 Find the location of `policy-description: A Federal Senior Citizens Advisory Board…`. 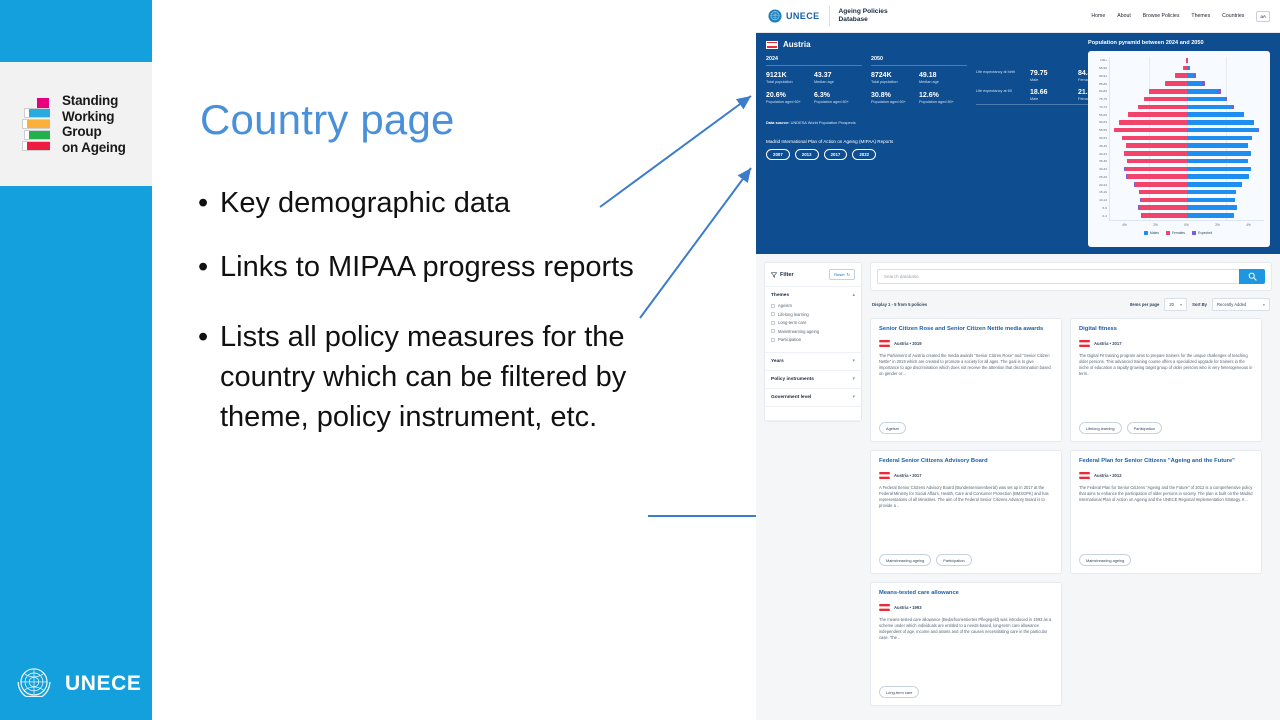

policy-description: A Federal Senior Citizens Advisory Board… is located at coordinates (964, 496).